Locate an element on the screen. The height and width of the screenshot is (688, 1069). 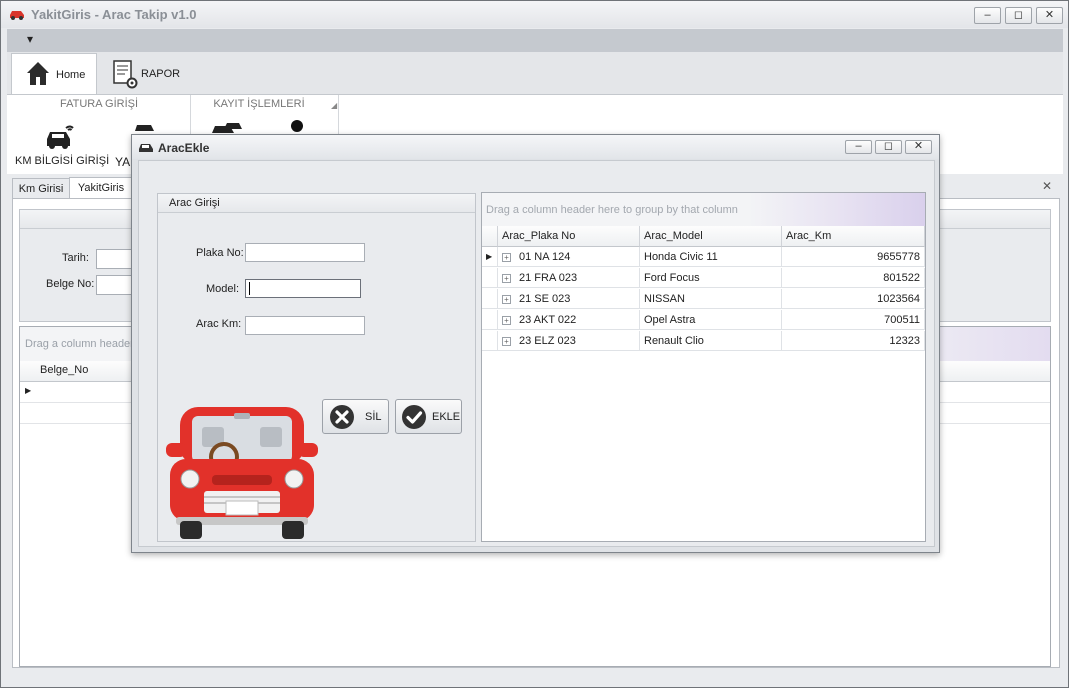
arac-girisi-header: Arac Girişi is located at coordinates (316, 203).